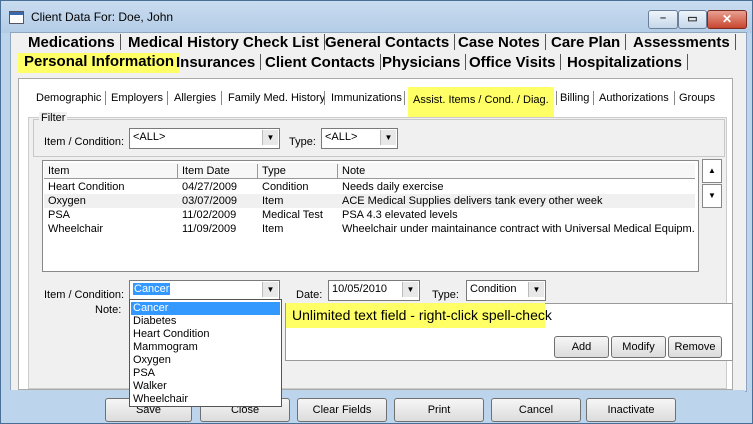 This screenshot has width=753, height=424. Describe the element at coordinates (410, 289) in the screenshot. I see `calendar-dropdown-icon: ▼` at that location.